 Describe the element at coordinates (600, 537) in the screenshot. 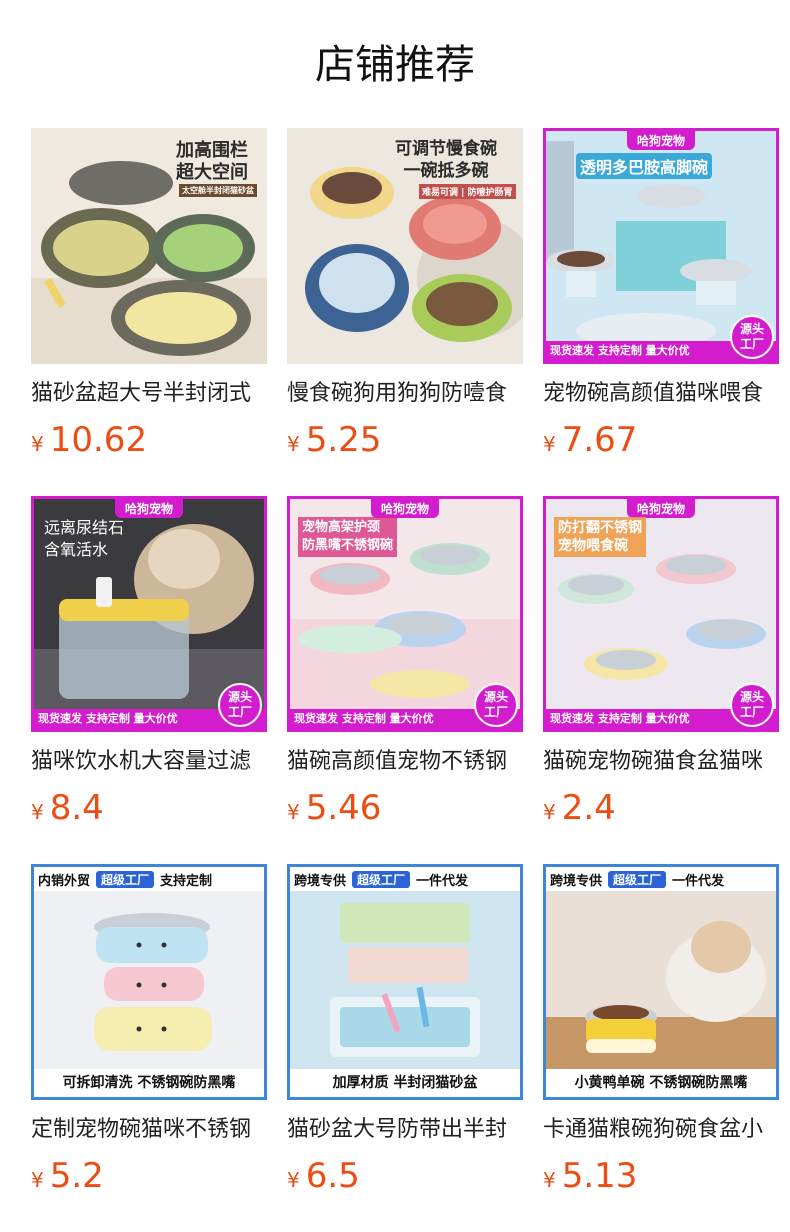

I see `image-headline: 防打翻不锈钢 宠物喂食碗` at that location.